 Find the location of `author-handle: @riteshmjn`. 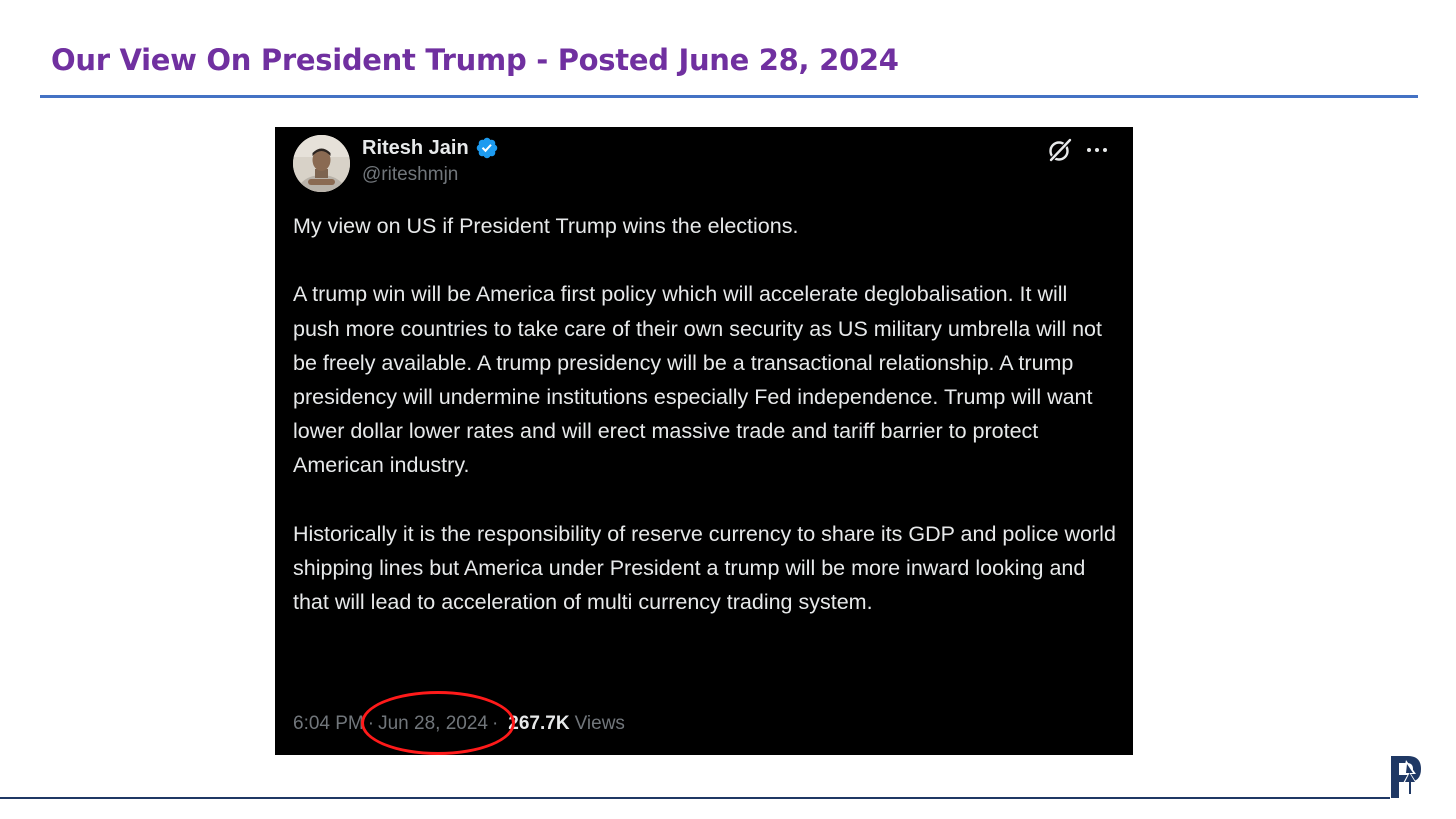

author-handle: @riteshmjn is located at coordinates (410, 175).